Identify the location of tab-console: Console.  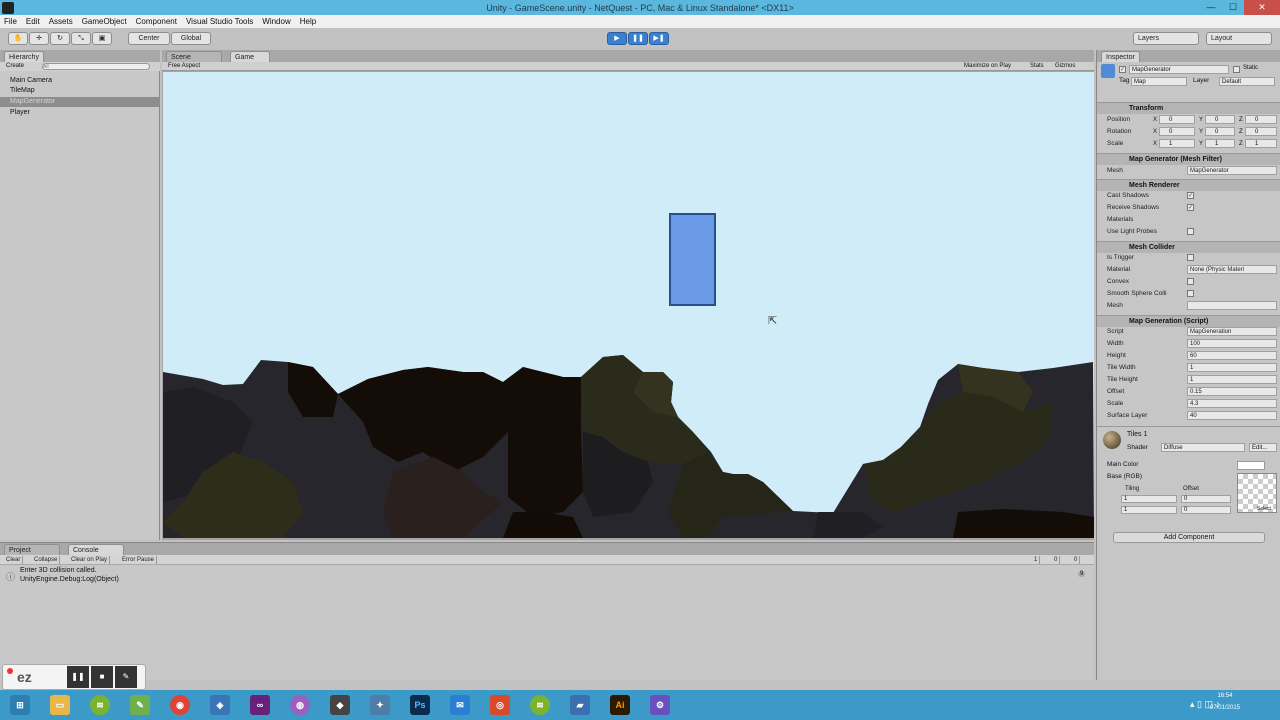
(96, 549).